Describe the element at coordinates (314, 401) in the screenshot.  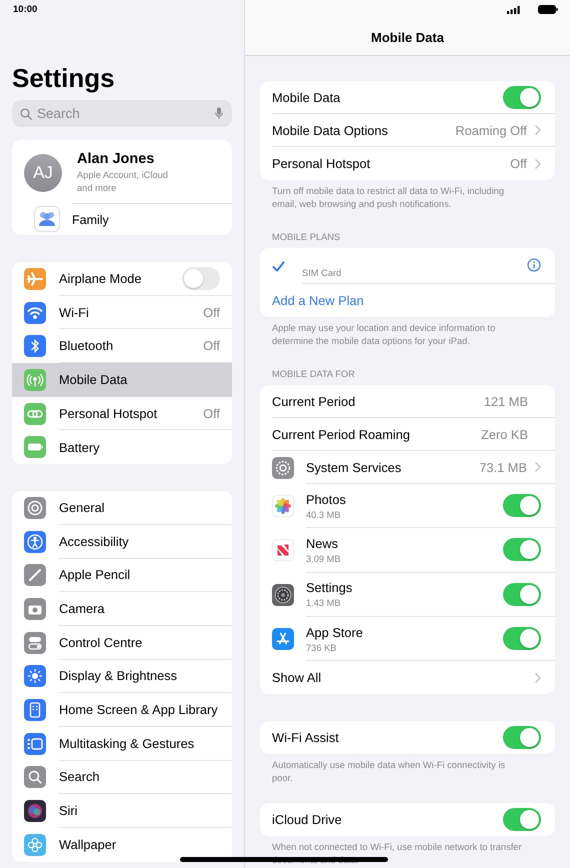
I see `row-label: Current Period` at that location.